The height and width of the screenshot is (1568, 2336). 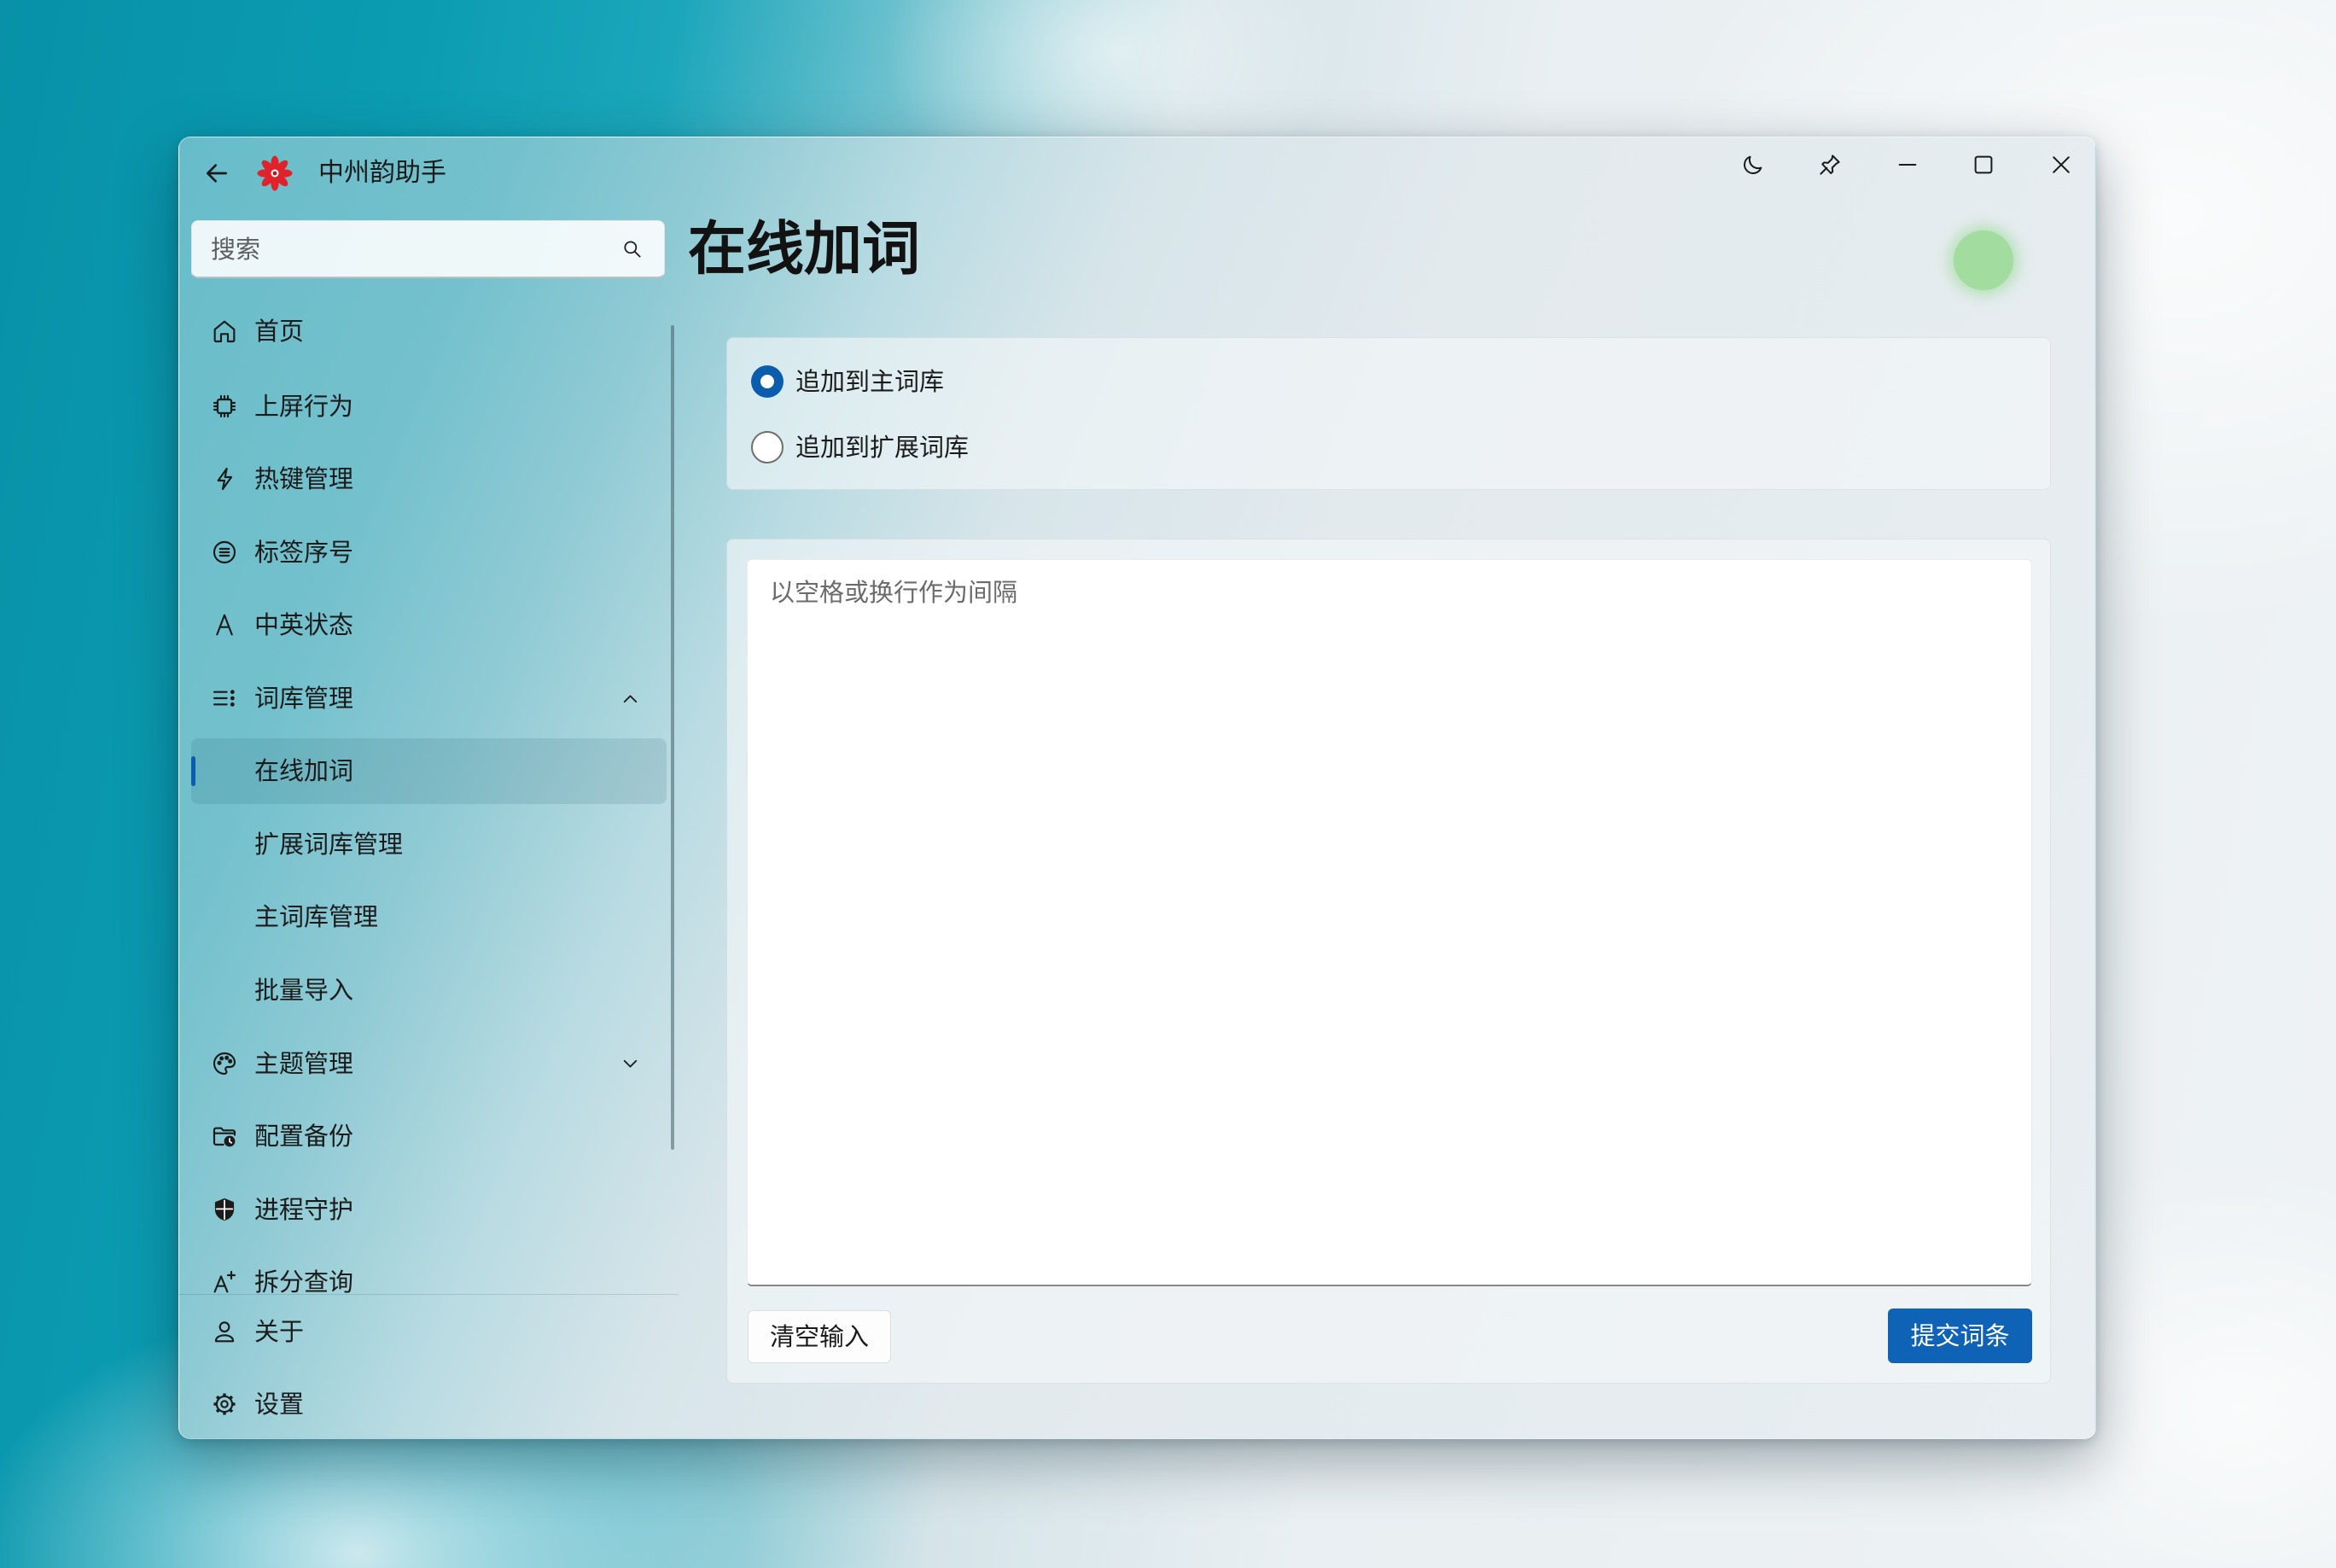 I want to click on sidebar-item-label: 主题管理, so click(x=304, y=1063).